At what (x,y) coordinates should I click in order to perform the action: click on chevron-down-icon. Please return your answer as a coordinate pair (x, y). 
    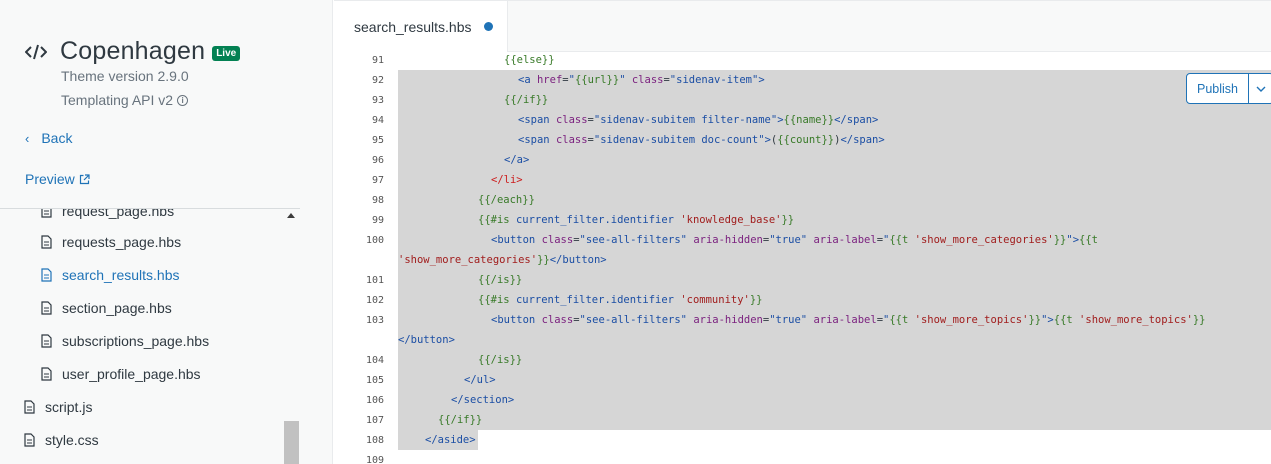
    Looking at the image, I should click on (1261, 89).